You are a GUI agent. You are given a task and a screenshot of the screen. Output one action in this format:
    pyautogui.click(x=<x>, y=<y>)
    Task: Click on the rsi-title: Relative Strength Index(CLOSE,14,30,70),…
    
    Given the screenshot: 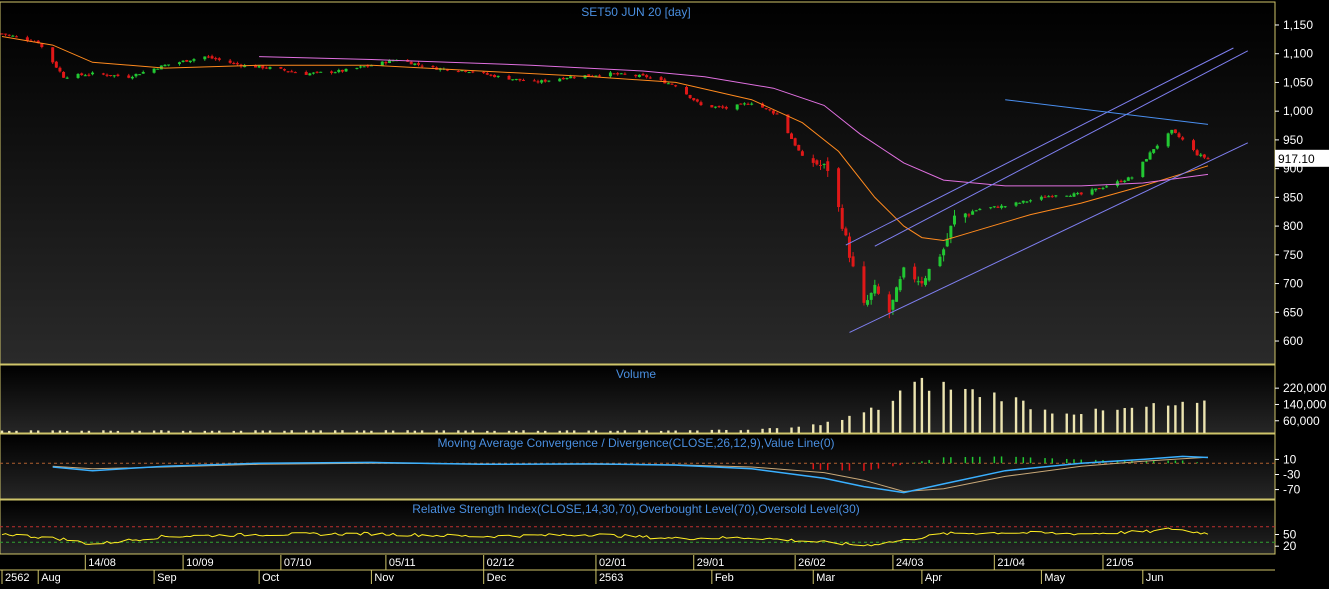 What is the action you would take?
    pyautogui.click(x=636, y=509)
    